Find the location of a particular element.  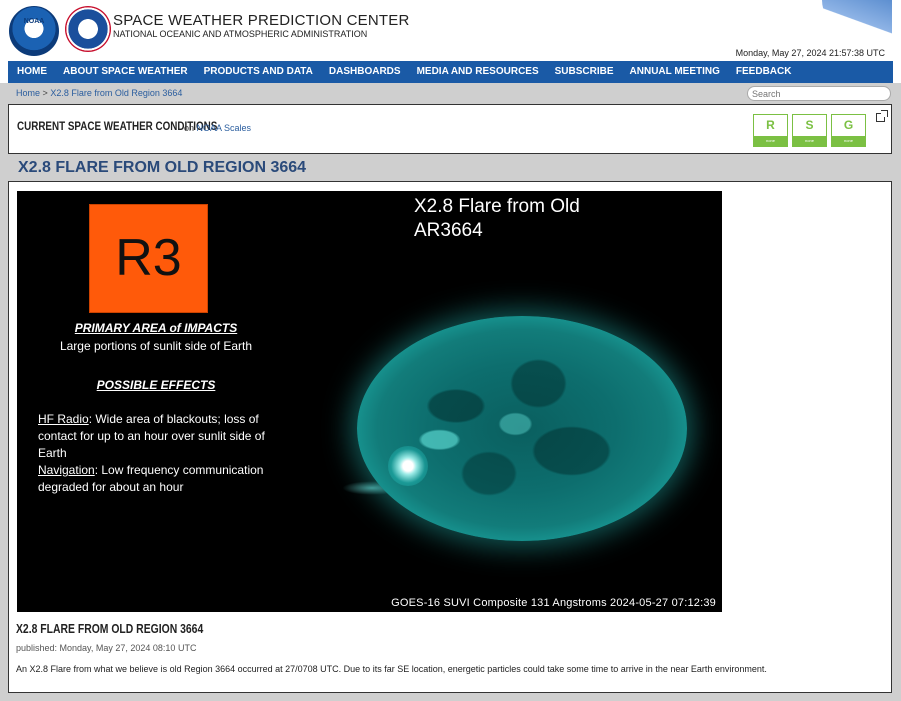

s-scale-box: S none is located at coordinates (809, 130).